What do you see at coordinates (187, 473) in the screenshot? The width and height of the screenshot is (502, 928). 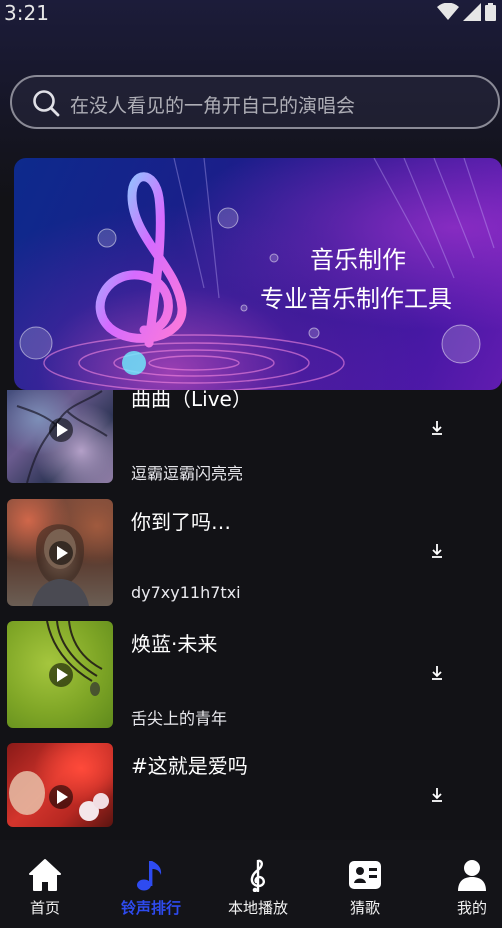 I see `song-artist: 逗霸逗霸闪亮亮` at bounding box center [187, 473].